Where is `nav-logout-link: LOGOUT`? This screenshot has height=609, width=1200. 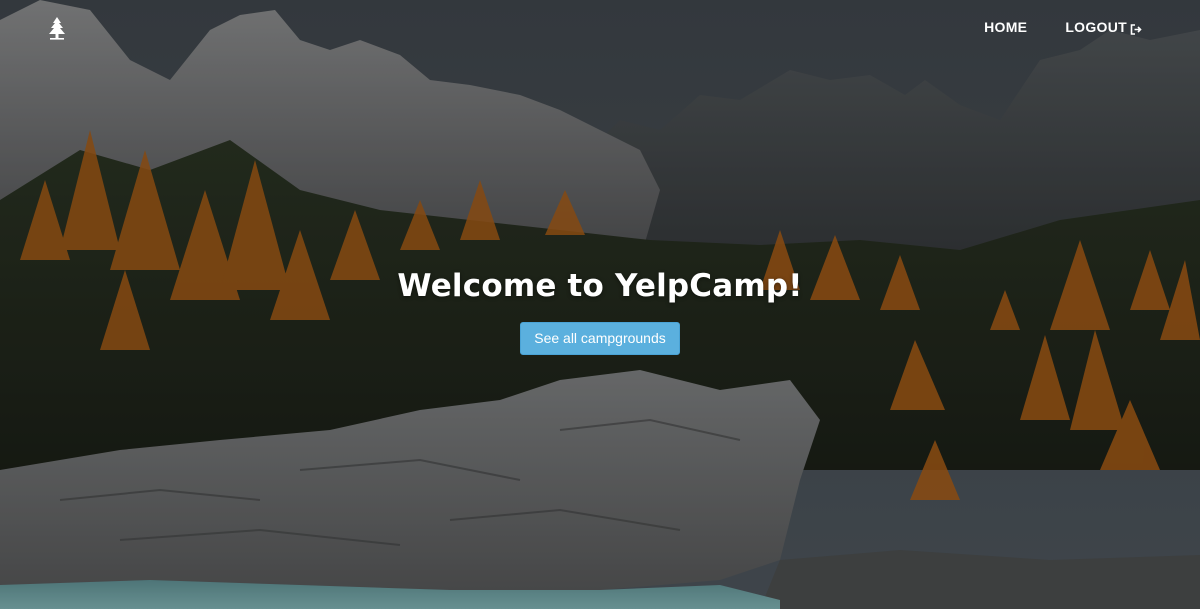
nav-logout-link: LOGOUT is located at coordinates (1103, 27).